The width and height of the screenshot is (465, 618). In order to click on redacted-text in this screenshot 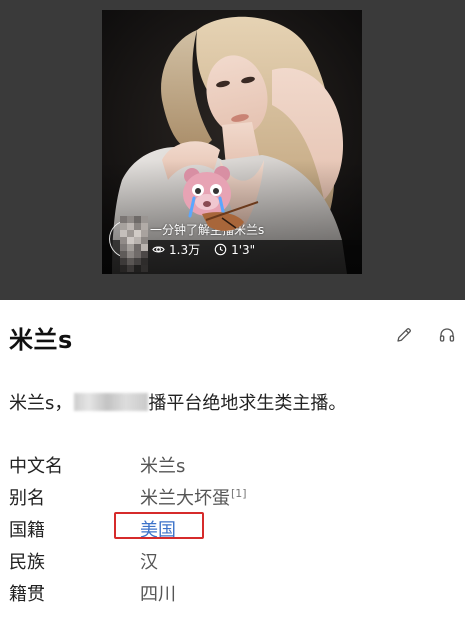, I will do `click(111, 402)`.